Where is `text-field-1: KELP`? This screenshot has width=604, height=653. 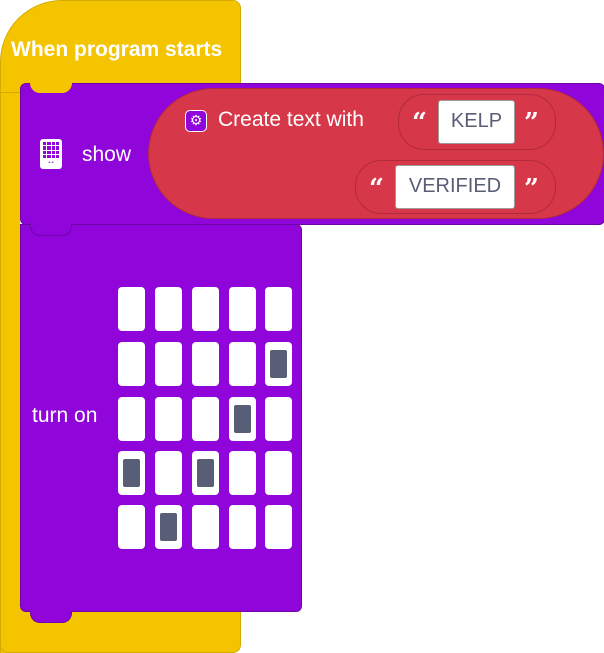 text-field-1: KELP is located at coordinates (476, 122).